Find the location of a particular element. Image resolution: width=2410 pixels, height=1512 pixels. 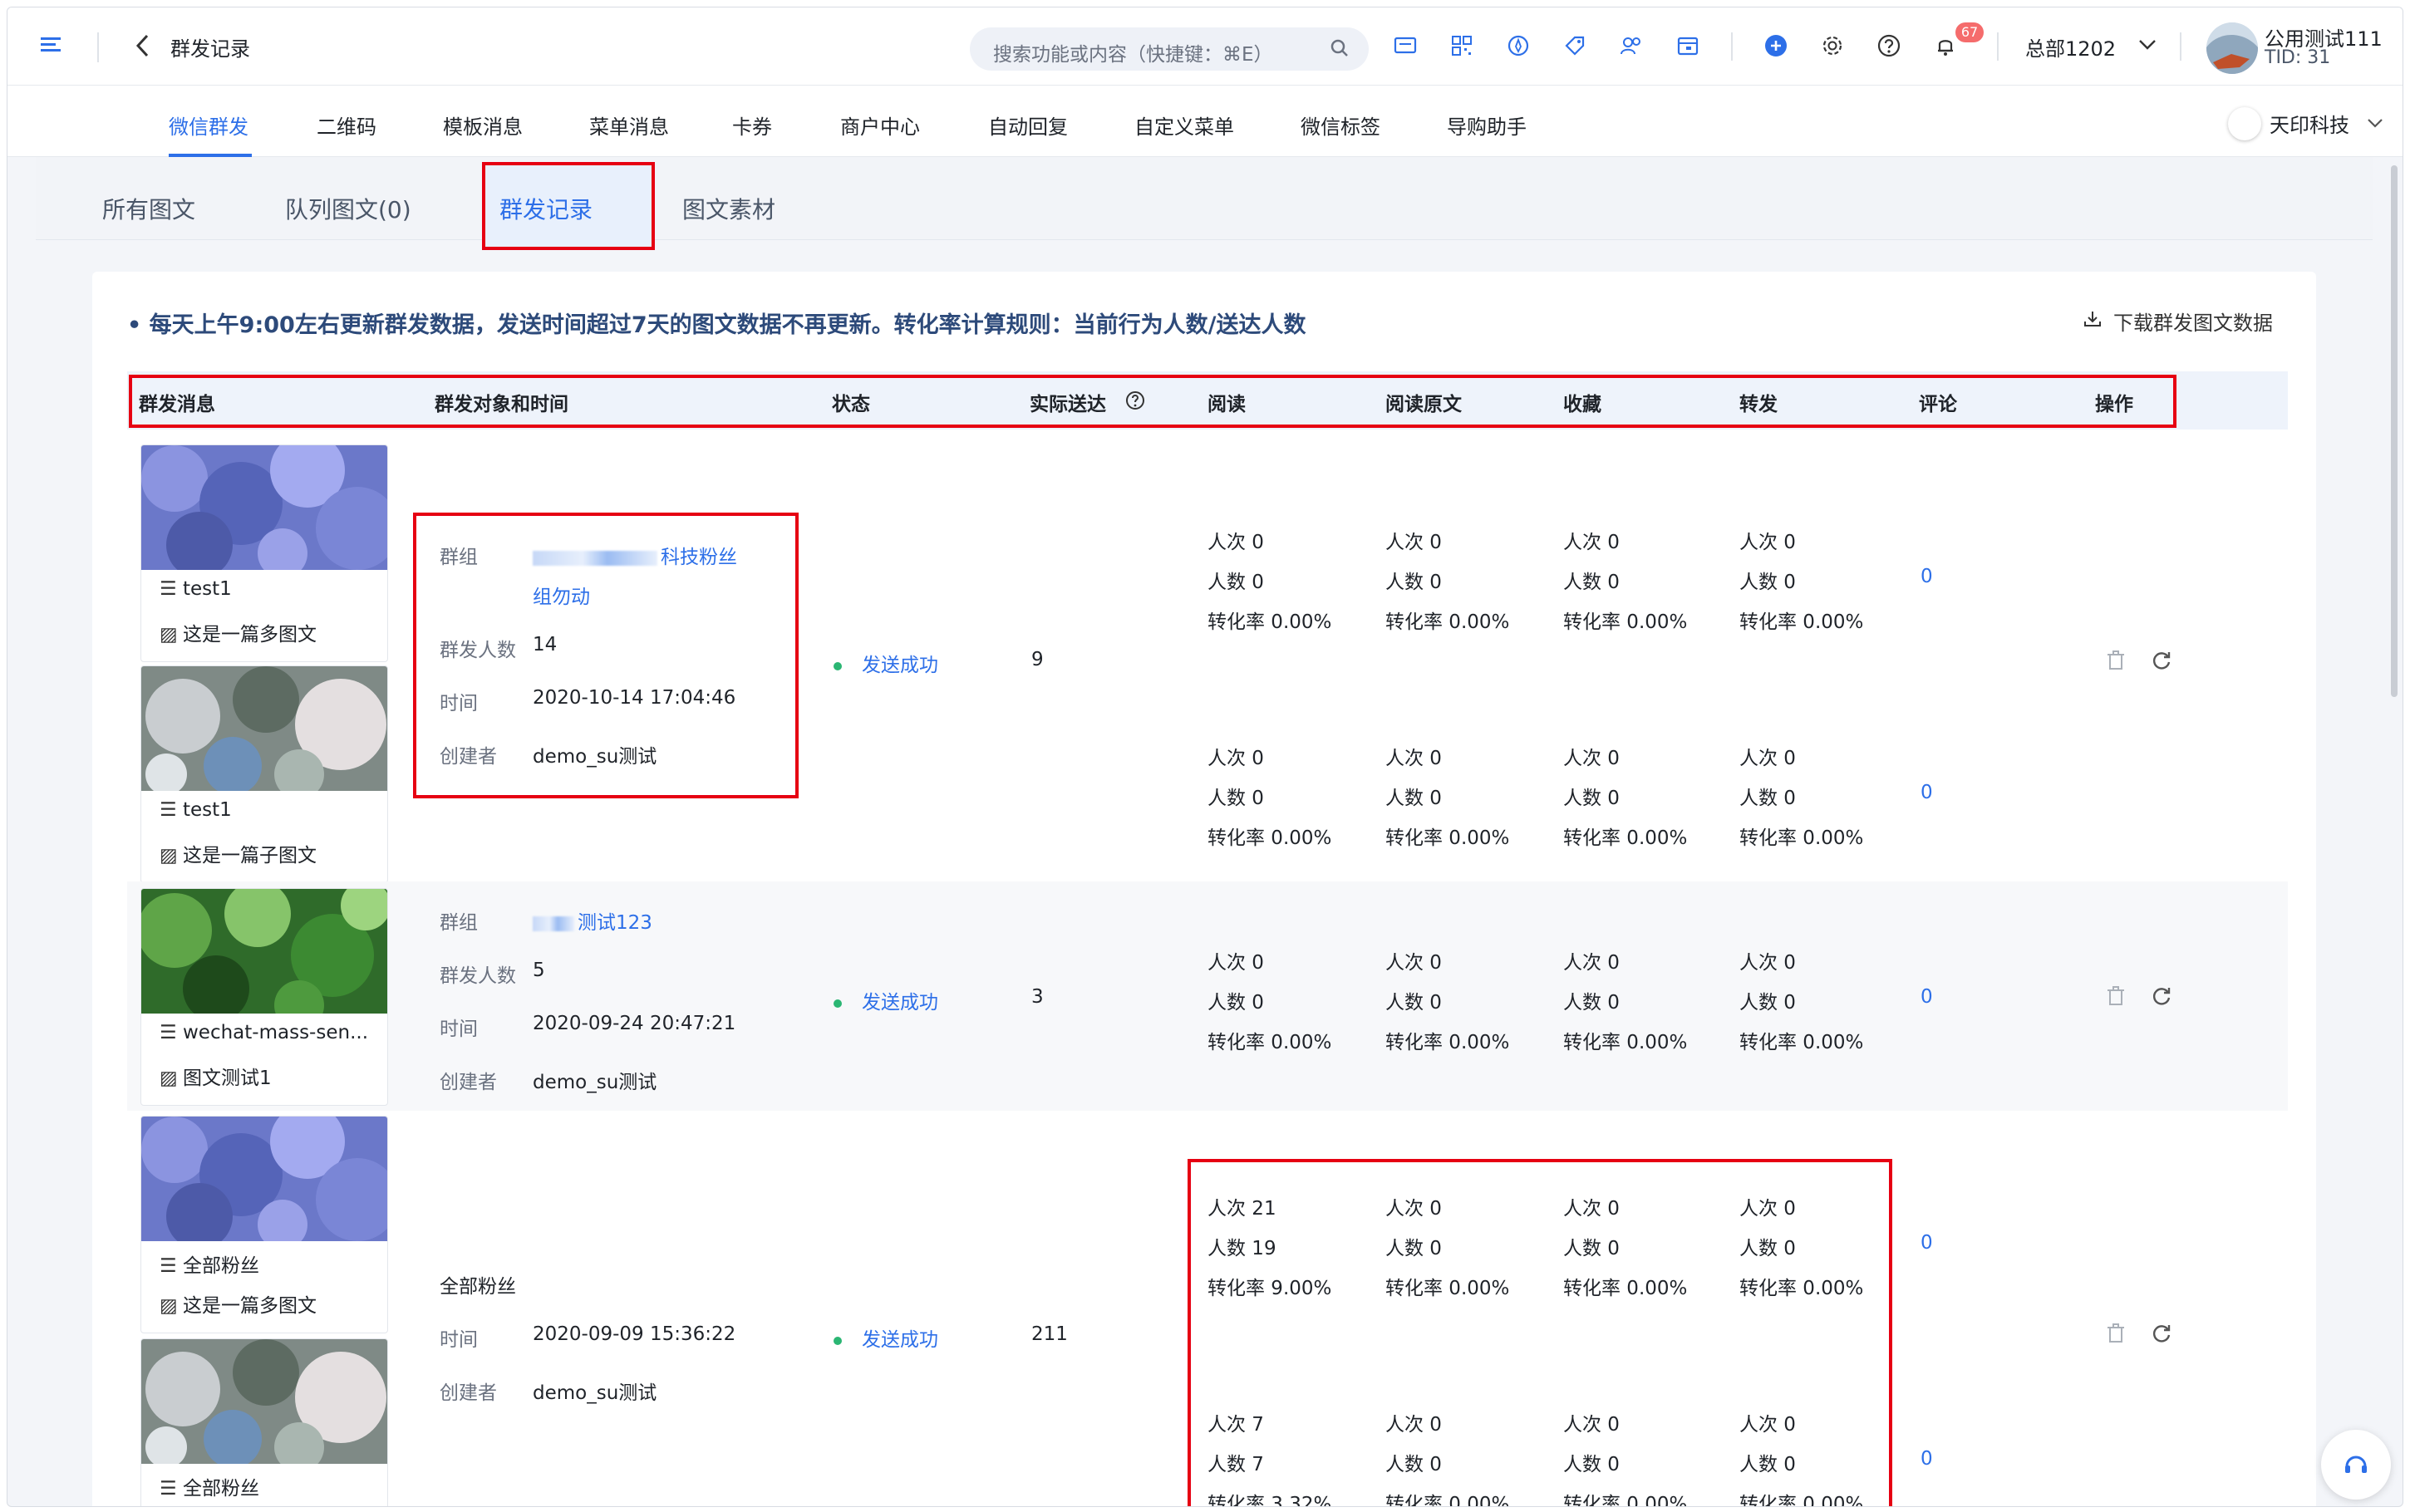

qrcode-icon is located at coordinates (1461, 45).